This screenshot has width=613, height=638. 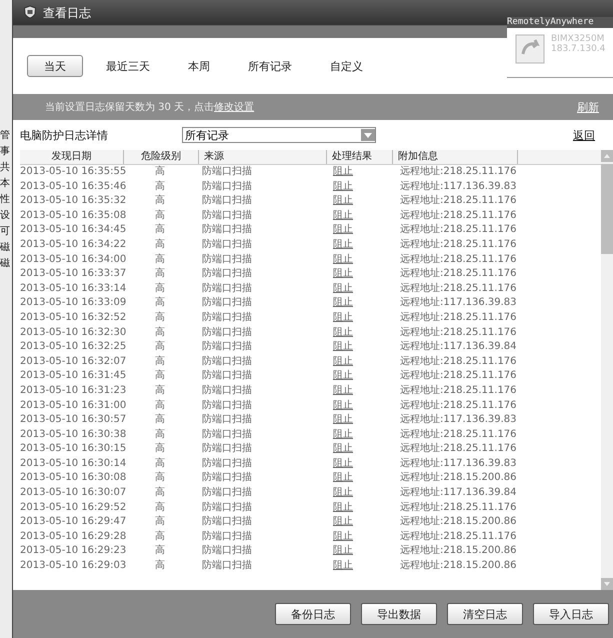 I want to click on retention-notice: 当前设置日志保留天数为 30 天，点击修改设置, so click(x=149, y=107).